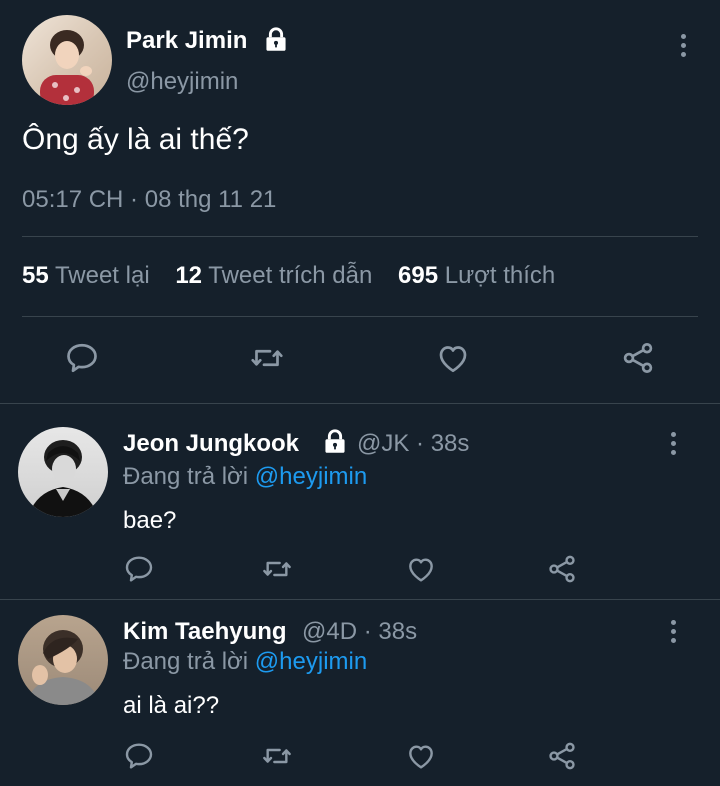 The image size is (720, 786). Describe the element at coordinates (413, 444) in the screenshot. I see `reply-handle-time: @JK · 38s` at that location.